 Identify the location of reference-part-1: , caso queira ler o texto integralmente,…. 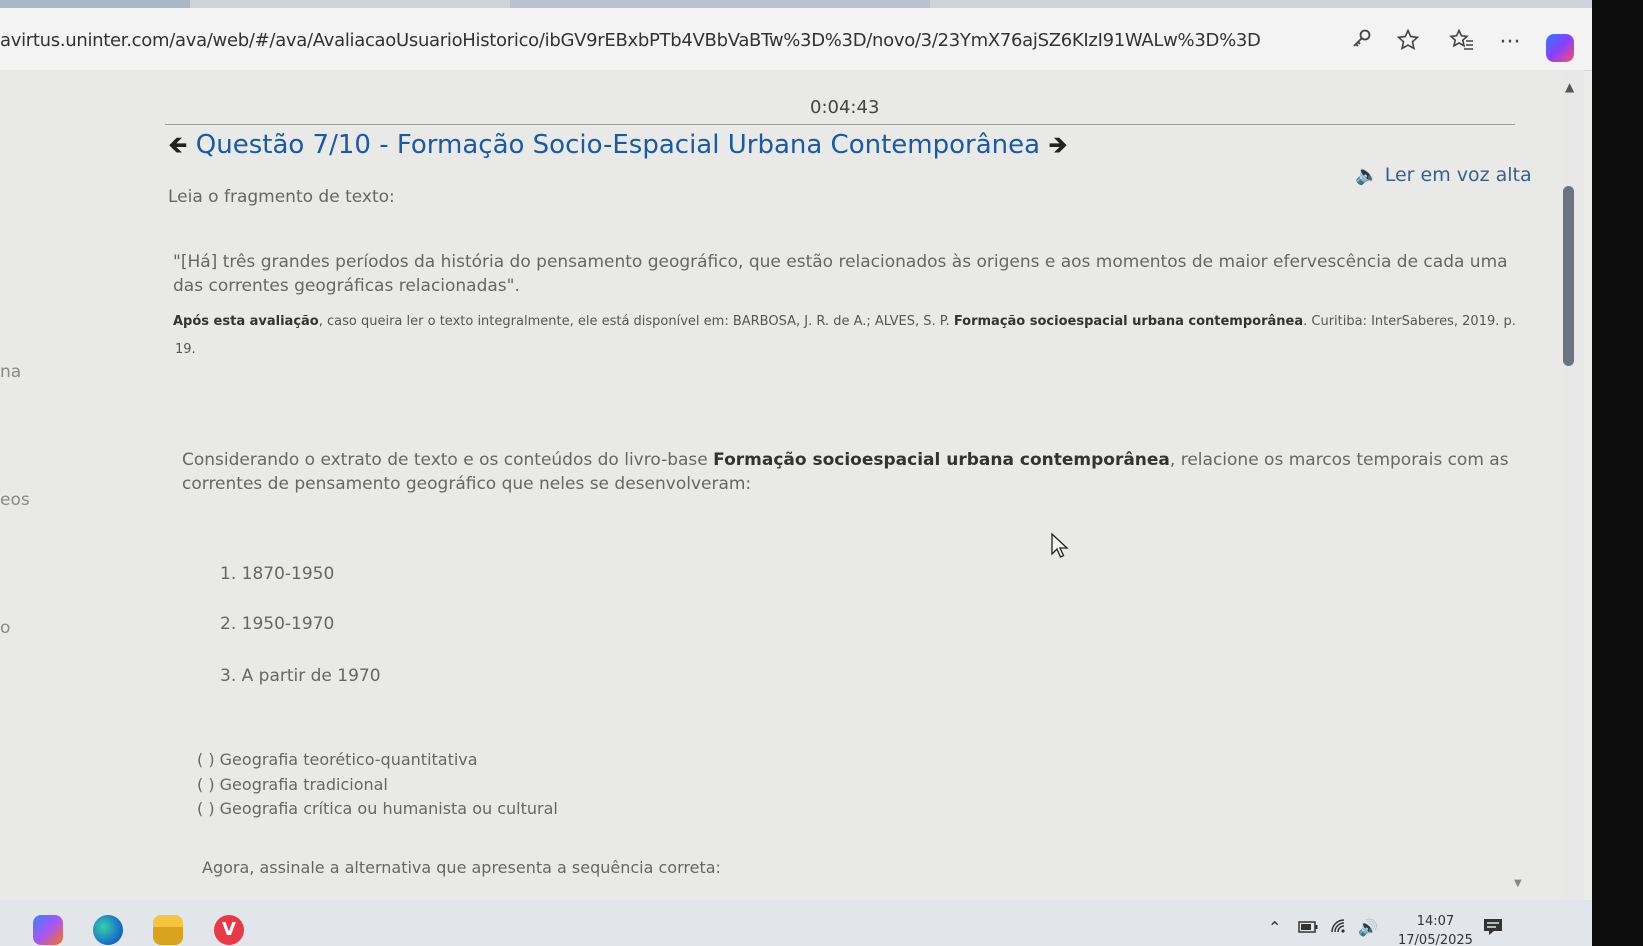
(636, 321).